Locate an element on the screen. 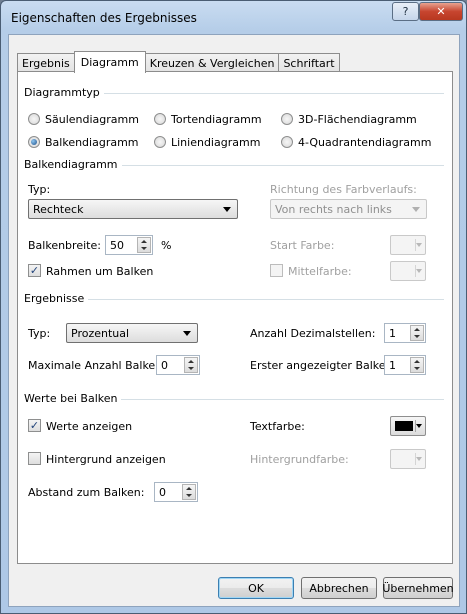 This screenshot has height=614, width=467. tab-schriftart: Schriftart is located at coordinates (309, 62).